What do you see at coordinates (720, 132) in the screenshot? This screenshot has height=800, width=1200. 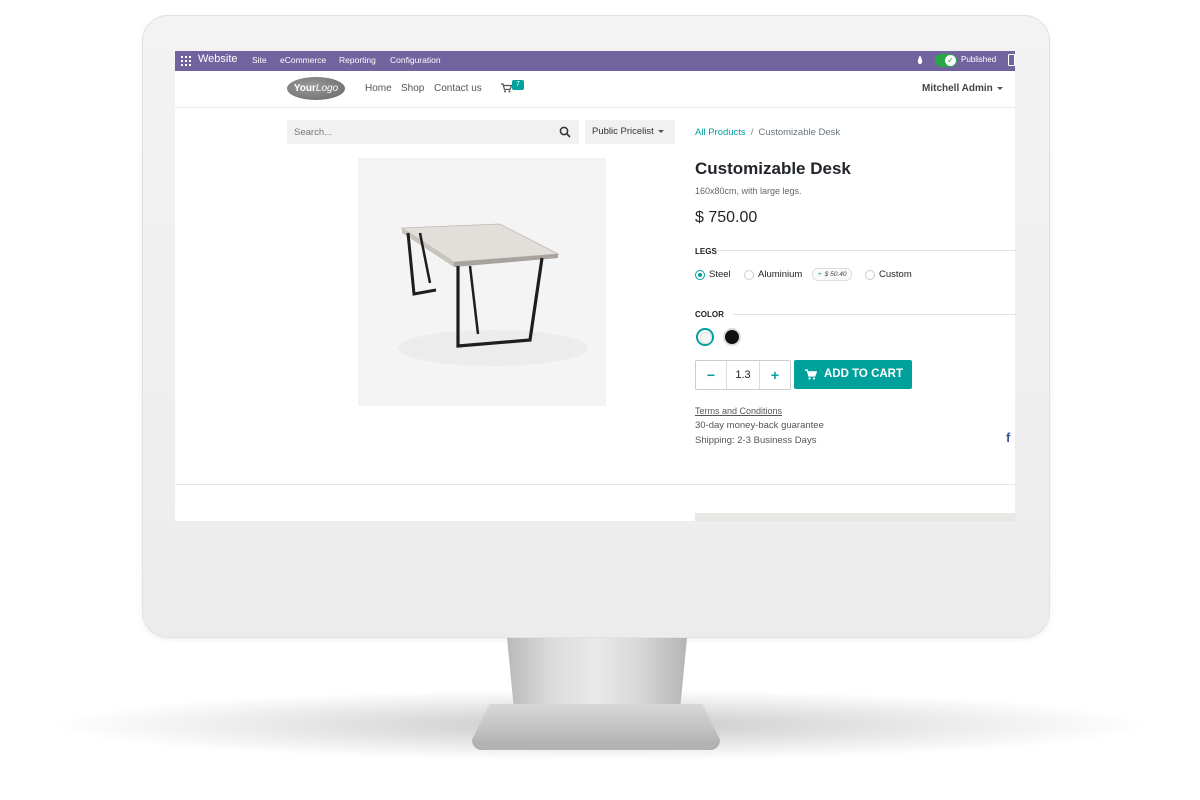 I see `breadcrumb-all-products: All Products` at bounding box center [720, 132].